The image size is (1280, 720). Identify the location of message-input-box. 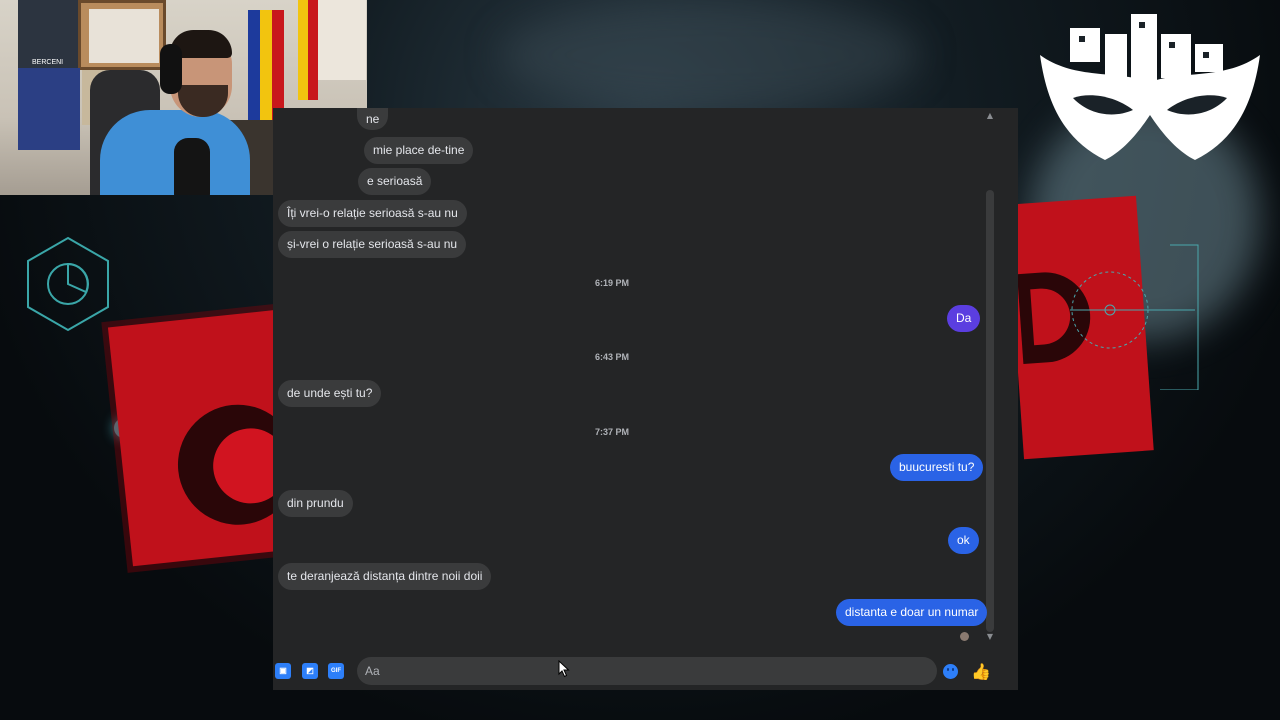
(647, 671).